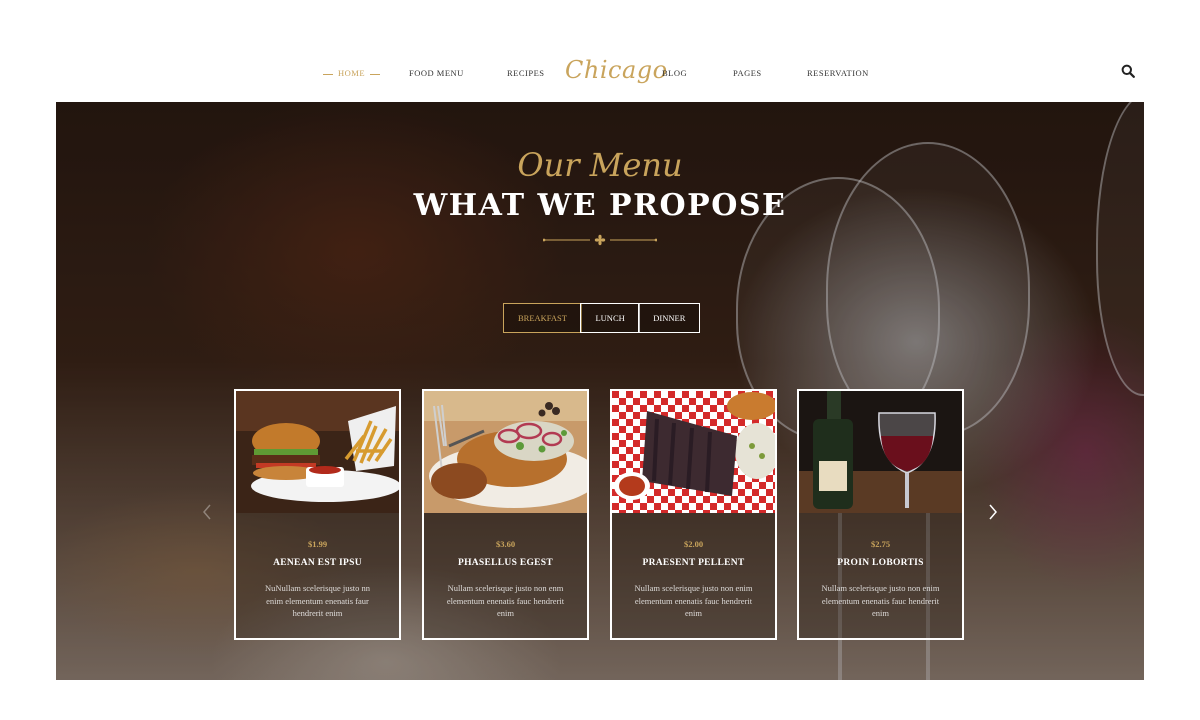 Image resolution: width=1200 pixels, height=720 pixels. What do you see at coordinates (838, 73) in the screenshot?
I see `nav-reservation: RESERVATION` at bounding box center [838, 73].